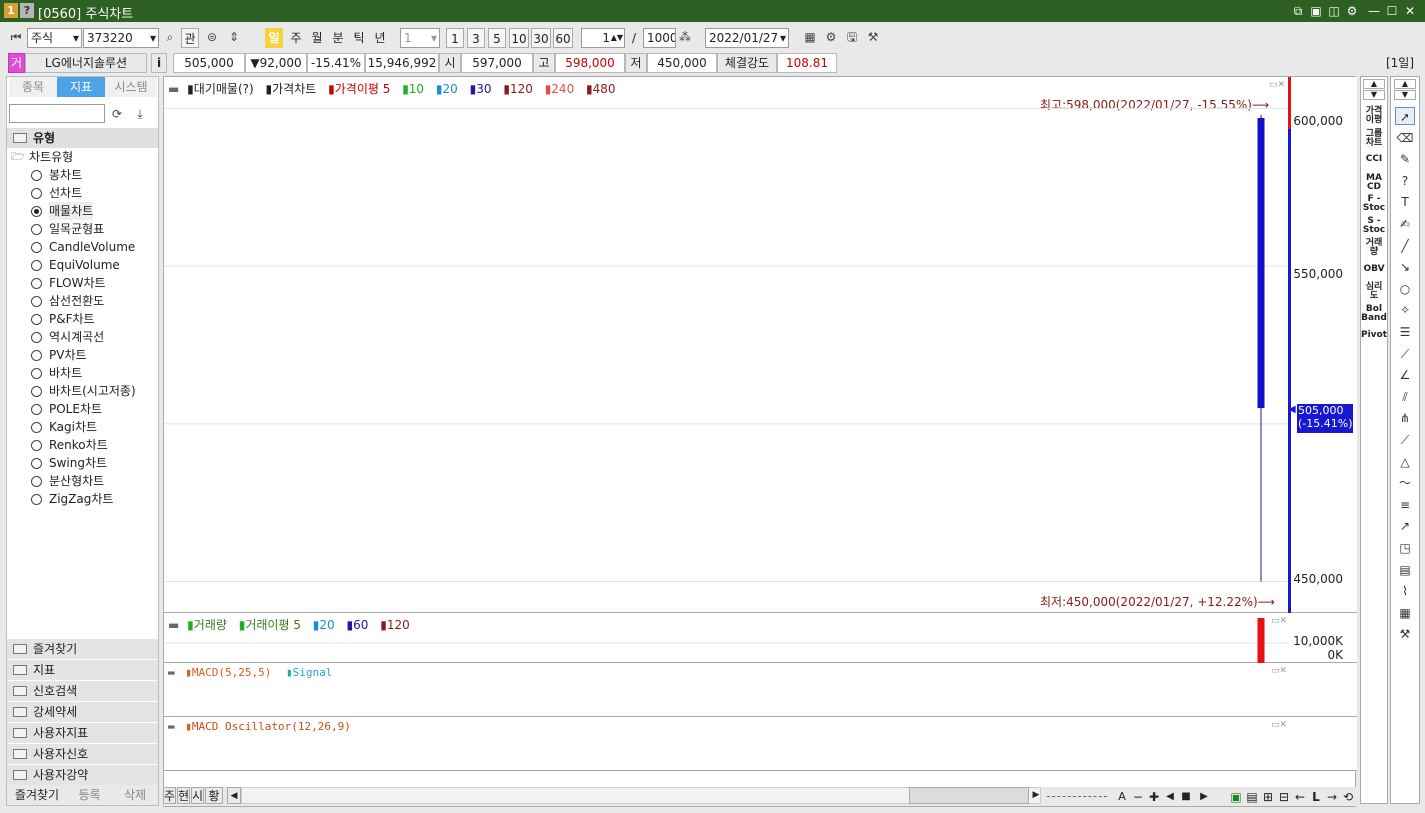  I want to click on window-help-badge: ?, so click(27, 10).